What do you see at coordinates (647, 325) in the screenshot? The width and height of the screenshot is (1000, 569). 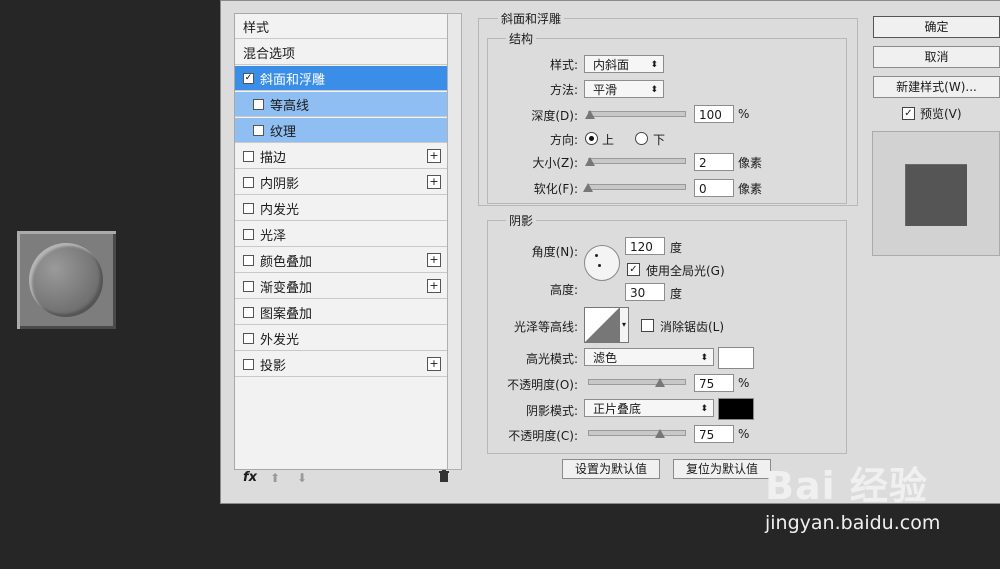 I see `antialias-checkbox` at bounding box center [647, 325].